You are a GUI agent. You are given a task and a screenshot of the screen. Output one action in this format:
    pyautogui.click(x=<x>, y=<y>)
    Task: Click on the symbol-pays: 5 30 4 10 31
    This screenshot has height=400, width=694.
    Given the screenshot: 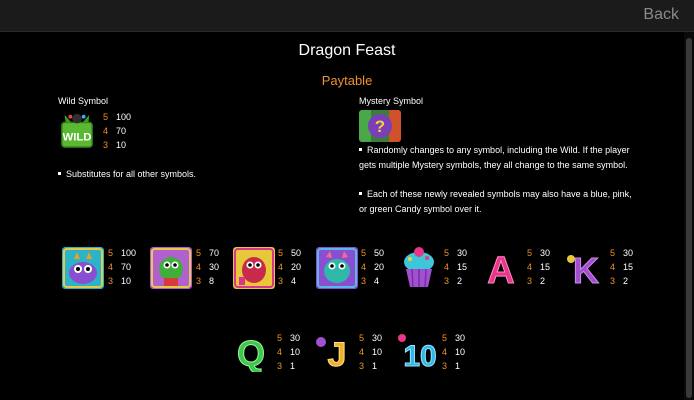 What is the action you would take?
    pyautogui.click(x=370, y=352)
    